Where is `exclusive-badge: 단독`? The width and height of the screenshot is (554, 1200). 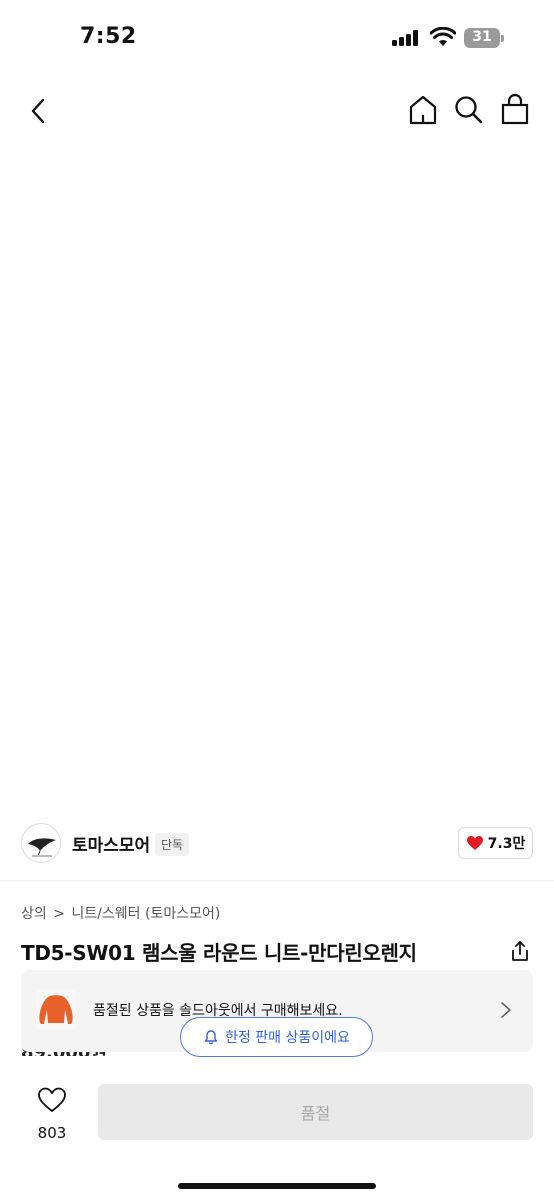 exclusive-badge: 단독 is located at coordinates (172, 844).